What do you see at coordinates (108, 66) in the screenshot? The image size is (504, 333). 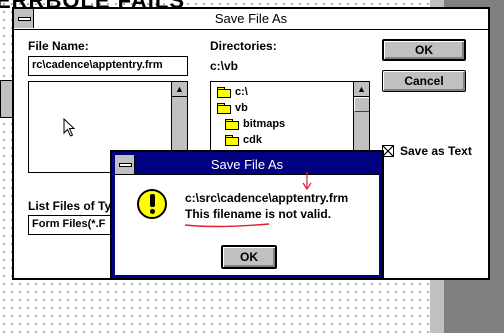 I see `file-name-input: rc\cadence\apptentry.frm` at bounding box center [108, 66].